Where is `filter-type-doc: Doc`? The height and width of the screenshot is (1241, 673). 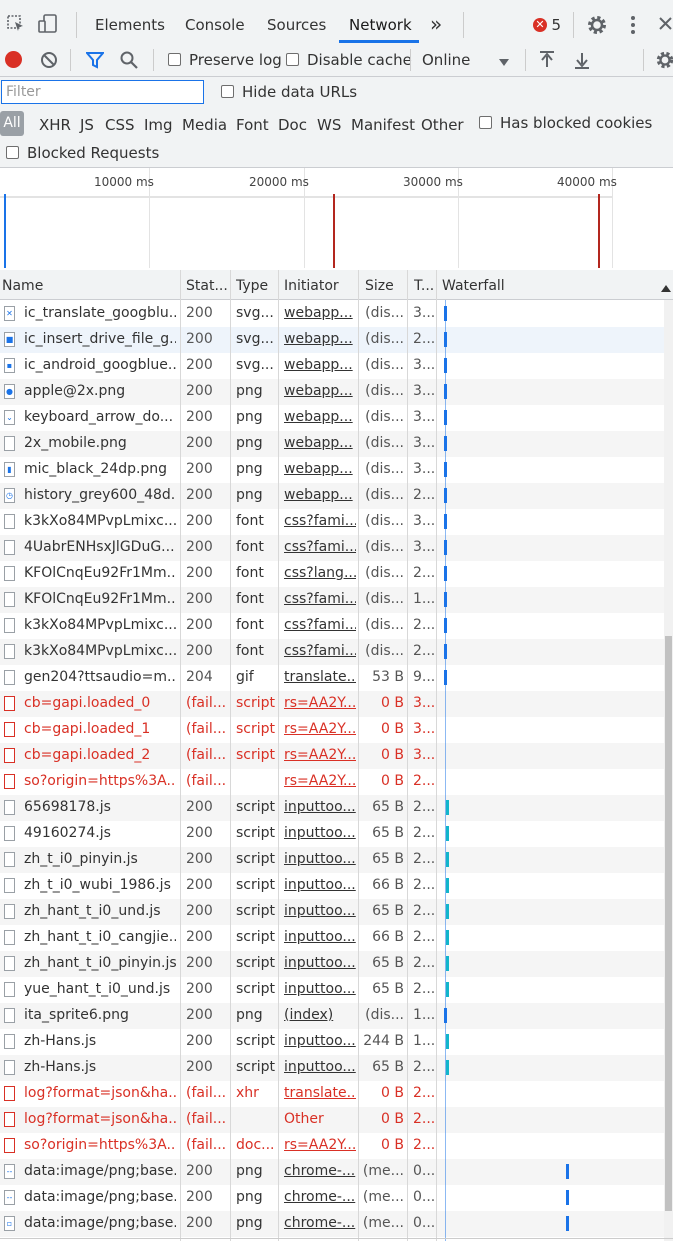
filter-type-doc: Doc is located at coordinates (292, 125).